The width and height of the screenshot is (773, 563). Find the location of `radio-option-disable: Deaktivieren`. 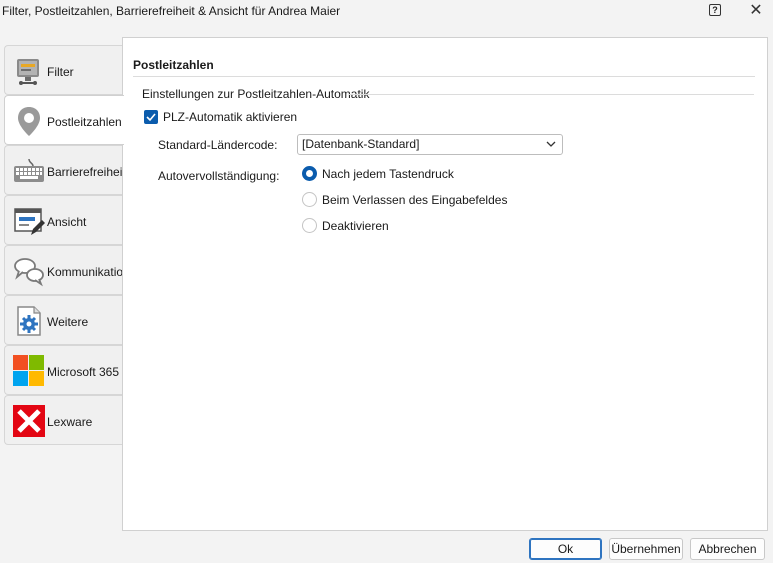

radio-option-disable: Deaktivieren is located at coordinates (345, 225).